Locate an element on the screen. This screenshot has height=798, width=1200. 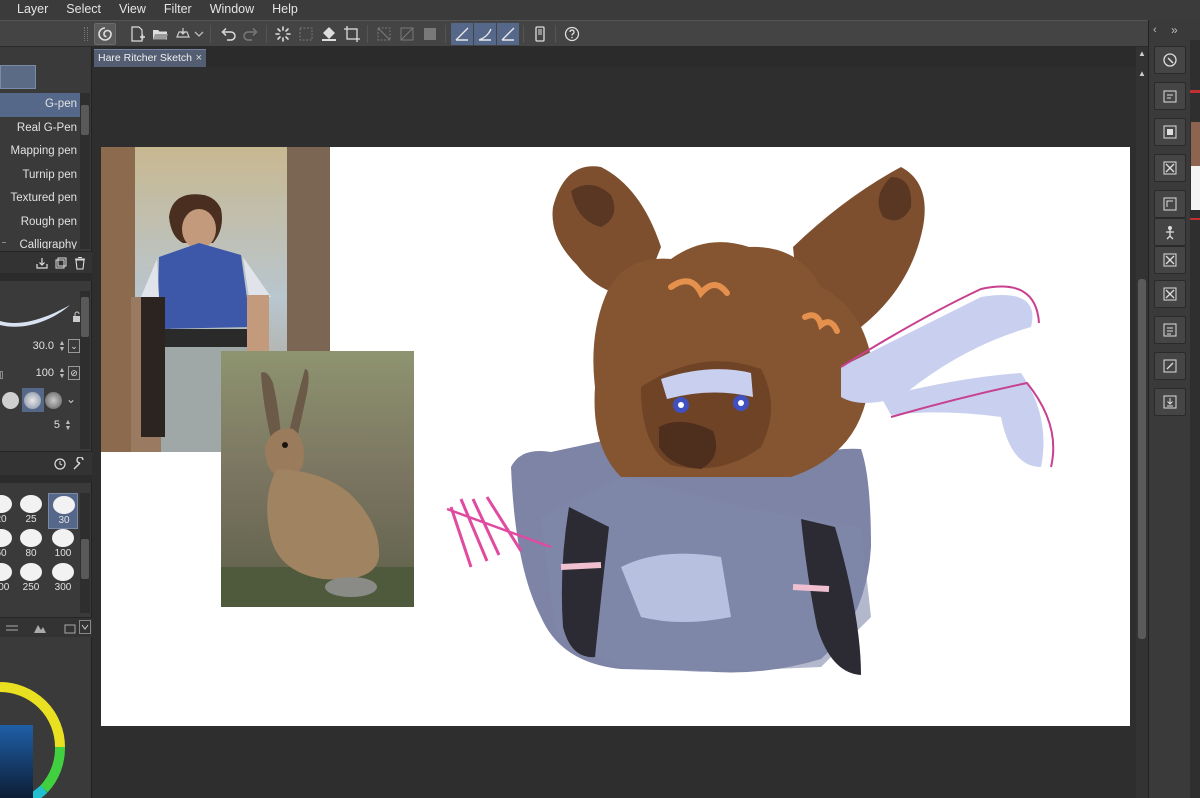
collapse-left-icon: ‹ is located at coordinates (1155, 30).